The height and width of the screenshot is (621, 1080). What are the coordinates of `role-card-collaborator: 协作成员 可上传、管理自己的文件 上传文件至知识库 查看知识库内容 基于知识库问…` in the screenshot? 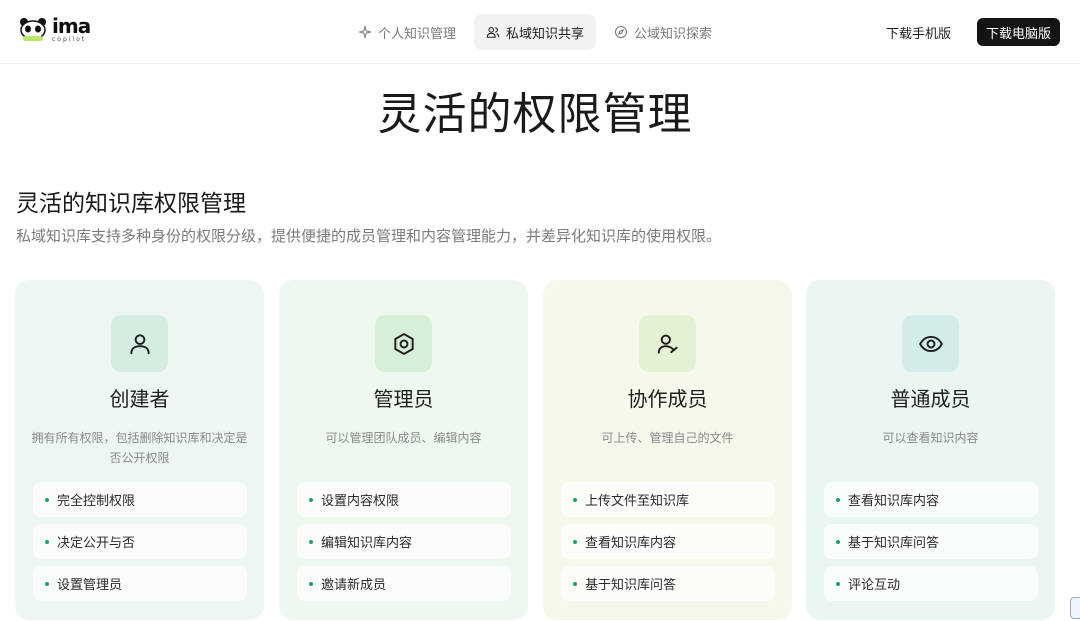 It's located at (667, 450).